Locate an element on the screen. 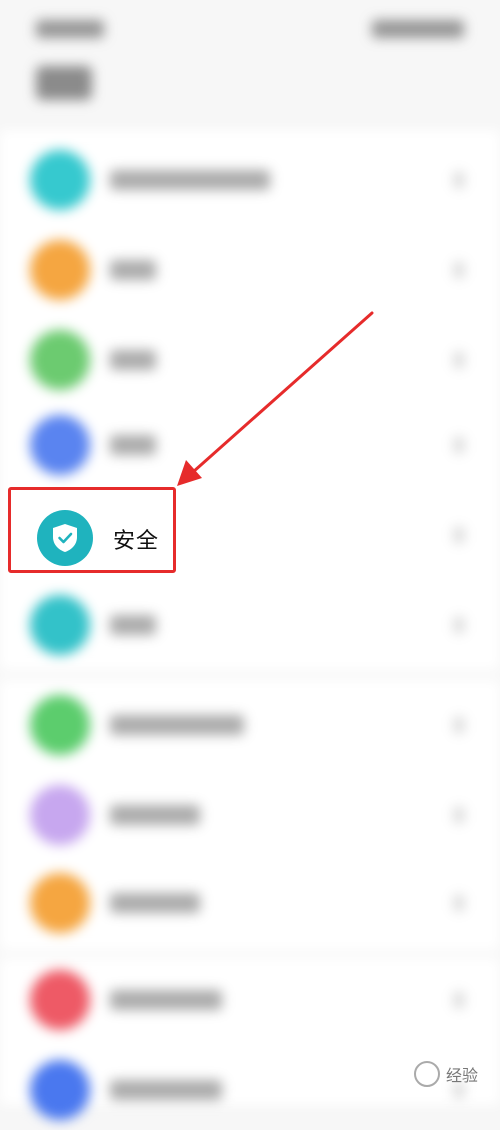 This screenshot has height=1130, width=500. page-title is located at coordinates (64, 83).